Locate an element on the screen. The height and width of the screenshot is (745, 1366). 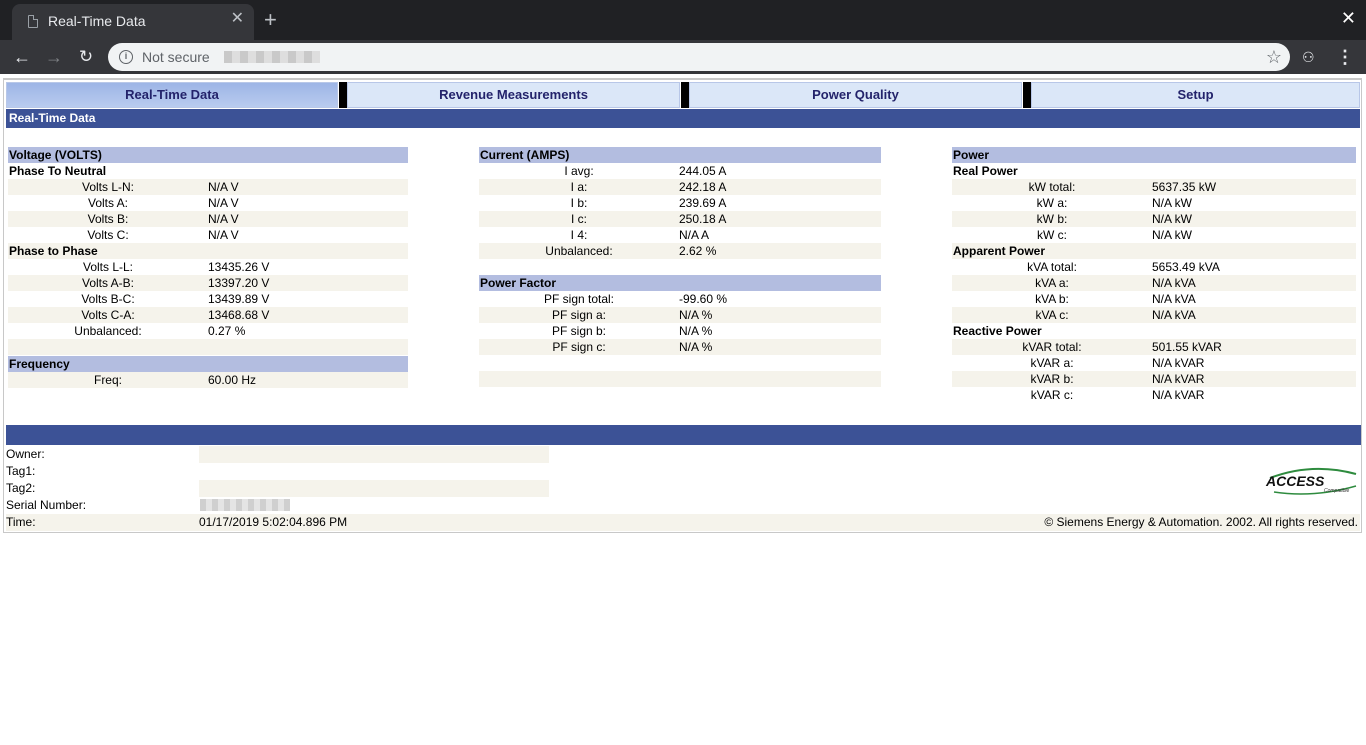
voltage-header: Voltage (VOLTS) is located at coordinates (208, 155).